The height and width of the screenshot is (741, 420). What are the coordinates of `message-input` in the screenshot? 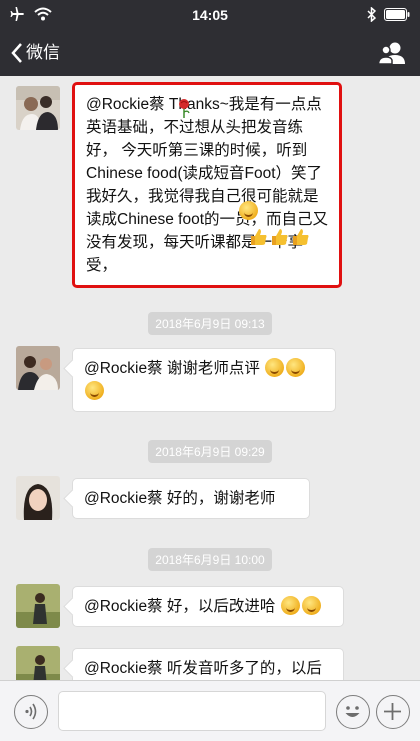 It's located at (192, 711).